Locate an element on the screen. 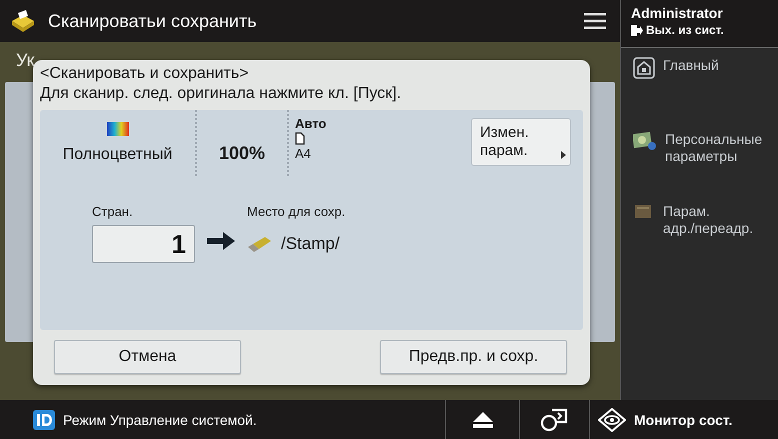  dialog-message: Для сканир. след. оригинала нажмите кл. [Пуск]. is located at coordinates (221, 94).